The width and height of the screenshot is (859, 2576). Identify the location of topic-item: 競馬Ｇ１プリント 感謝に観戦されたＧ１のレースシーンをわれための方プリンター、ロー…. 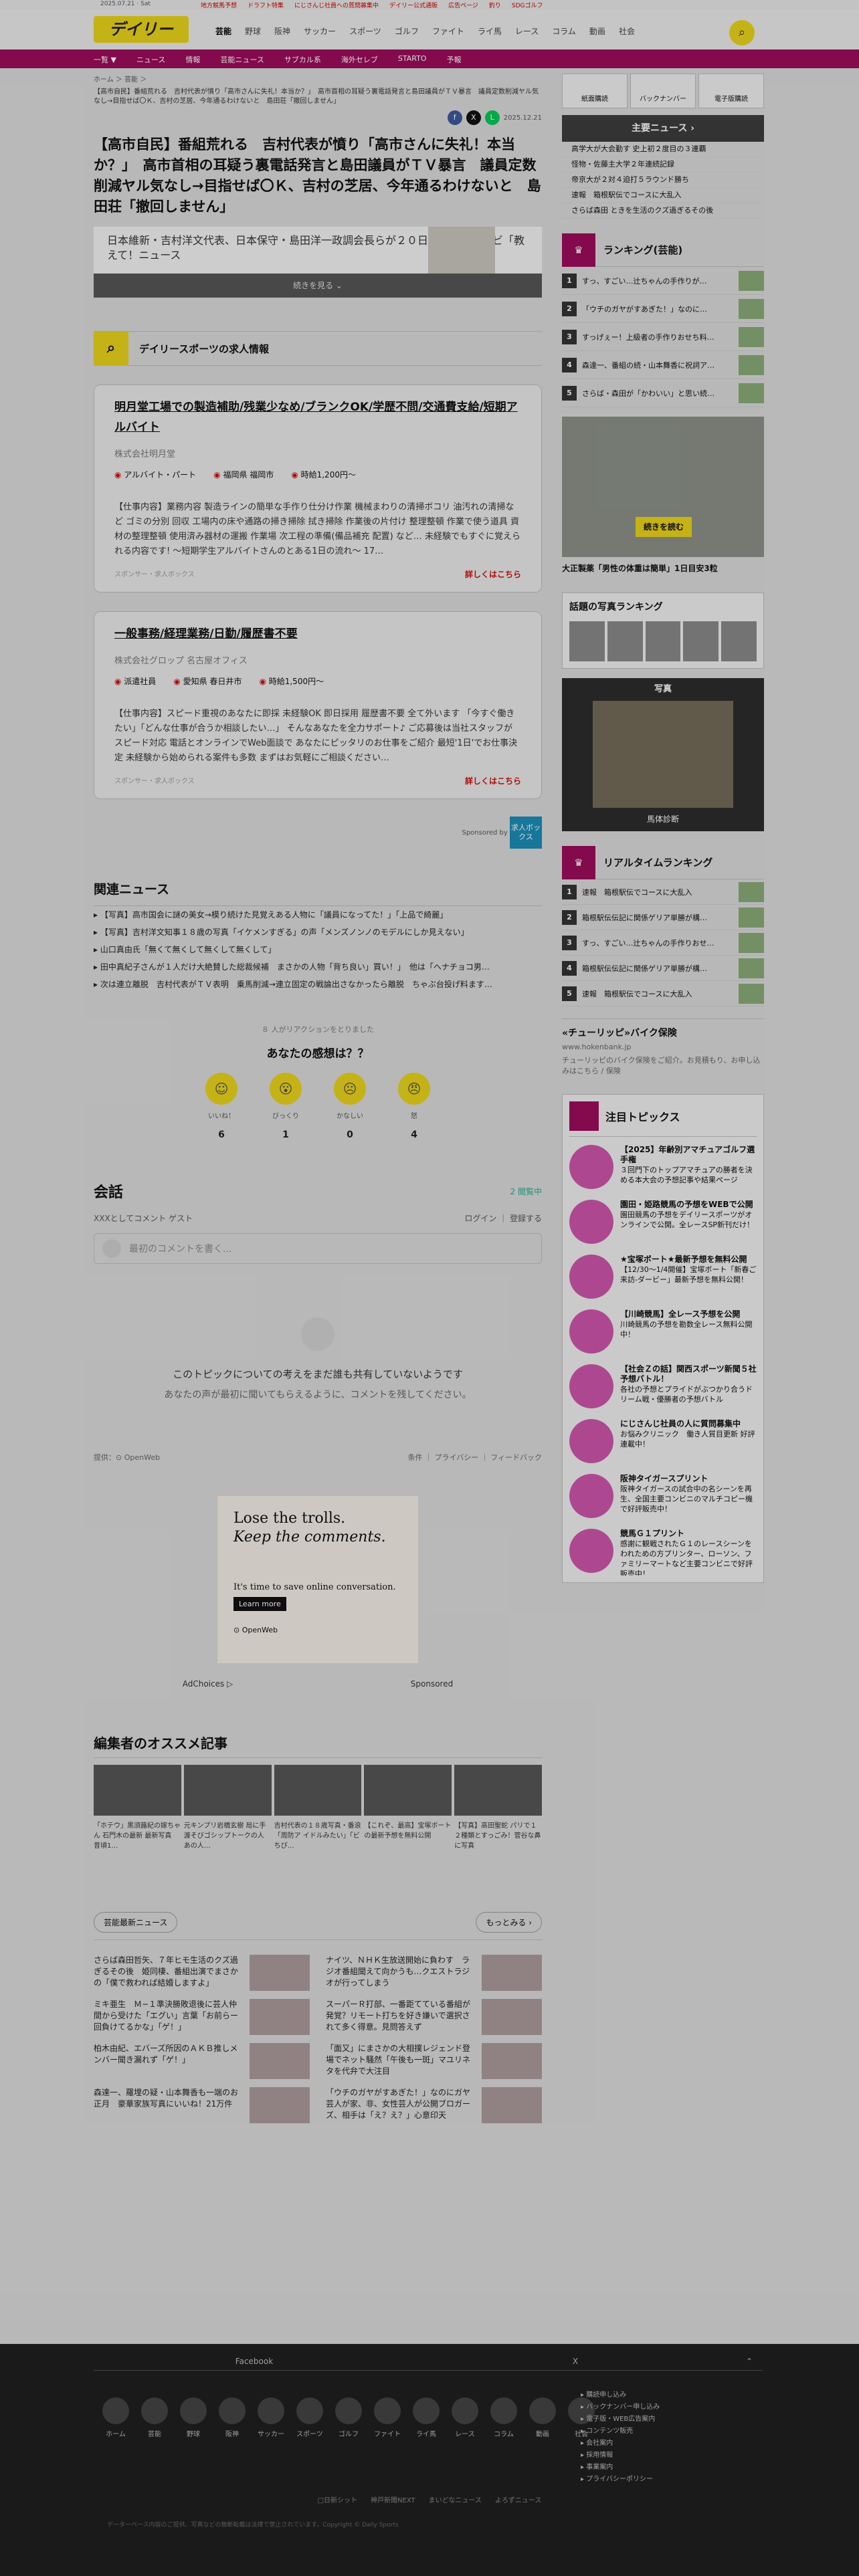
(663, 1553).